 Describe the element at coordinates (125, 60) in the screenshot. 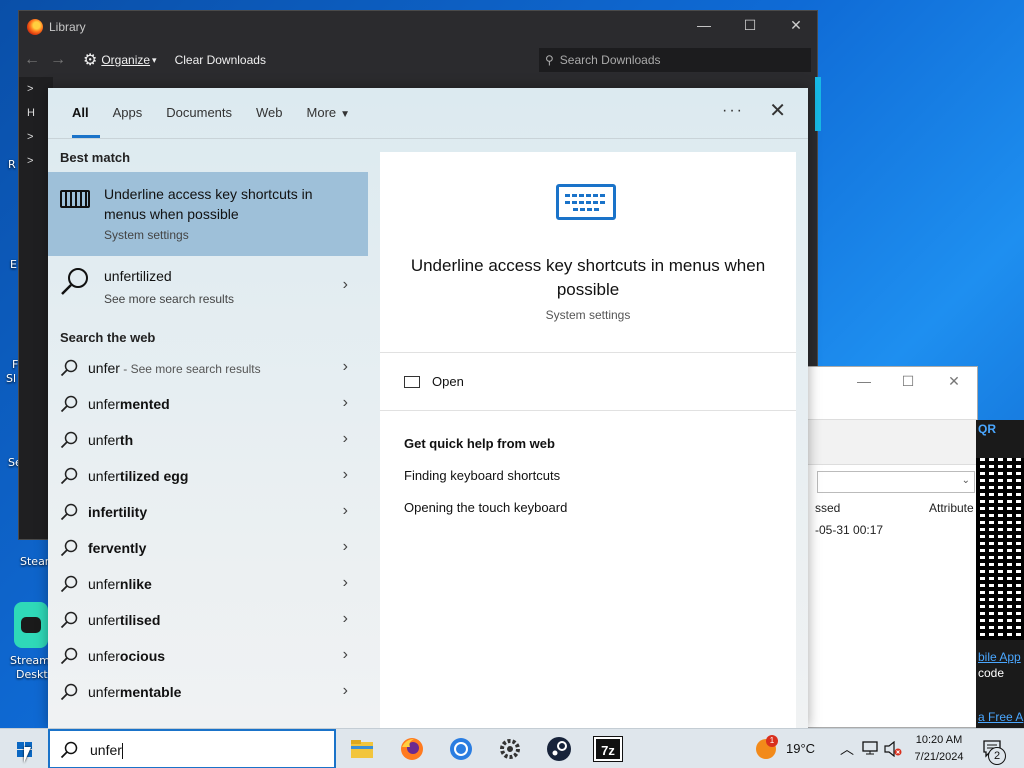

I see `organize-button: Organize` at that location.